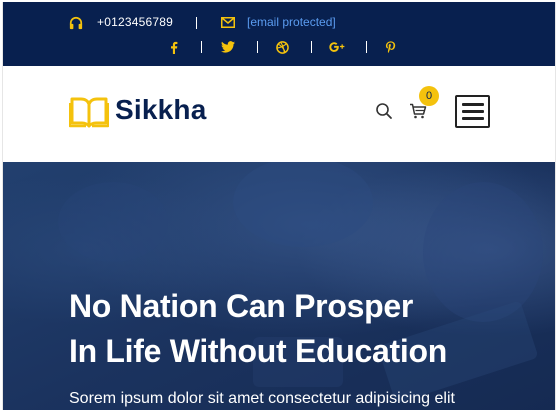 This screenshot has width=558, height=410. What do you see at coordinates (135, 22) in the screenshot?
I see `phone-number: +0123456789` at bounding box center [135, 22].